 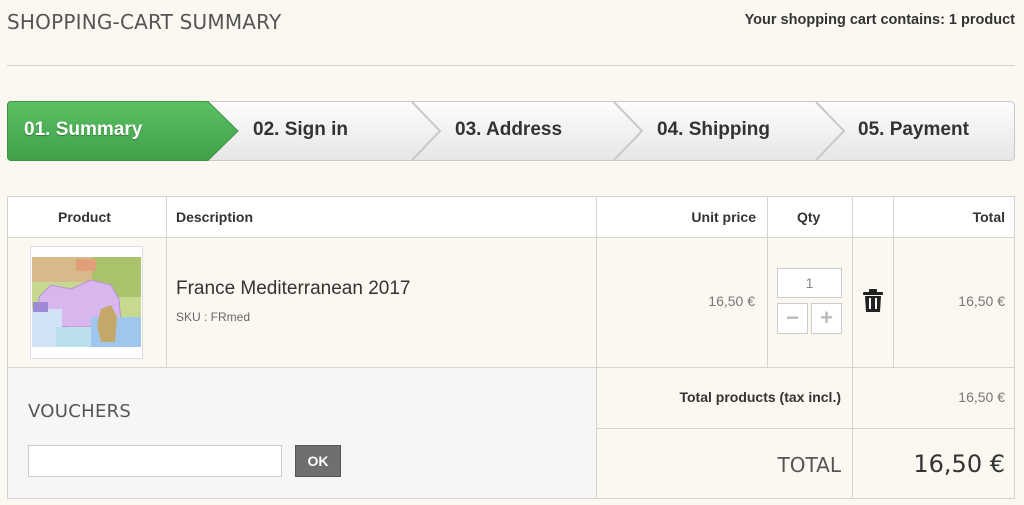 I want to click on quantity-decrease-button: −, so click(x=792, y=318).